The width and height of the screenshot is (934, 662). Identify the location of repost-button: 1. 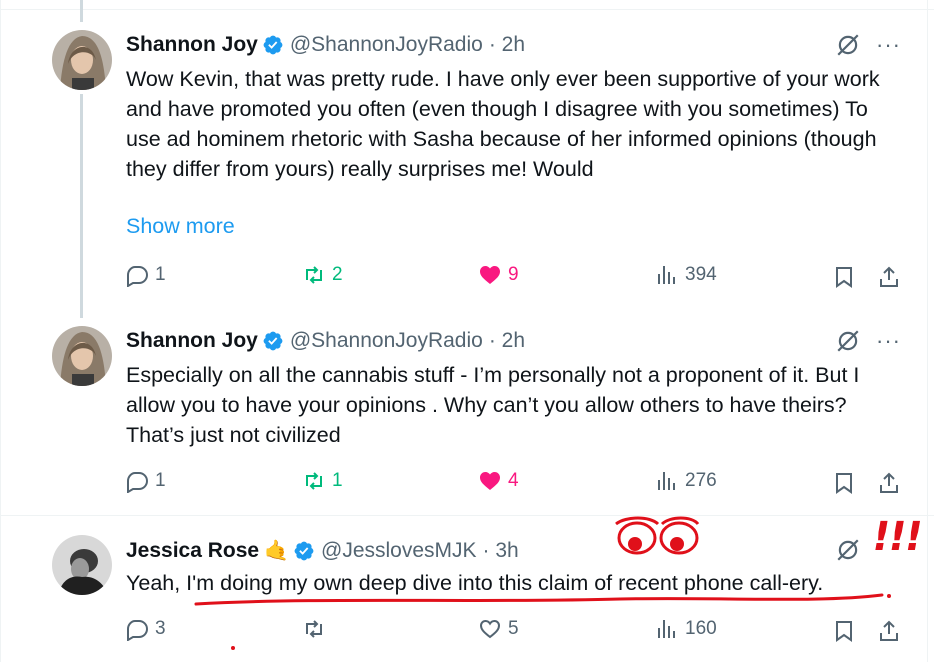
(322, 481).